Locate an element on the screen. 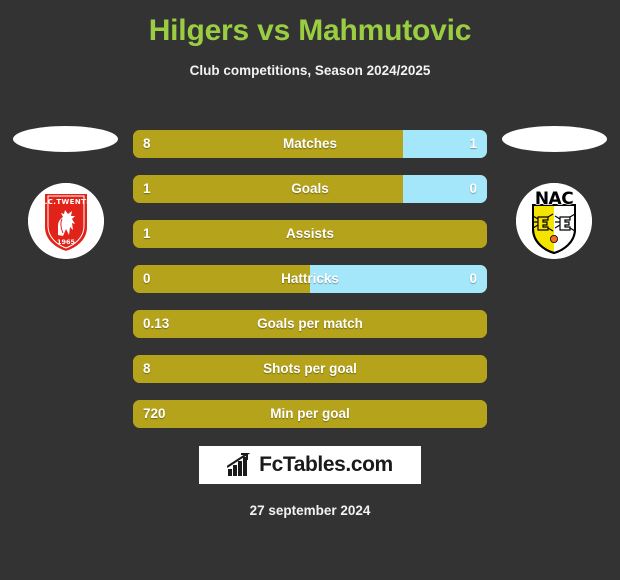 The height and width of the screenshot is (580, 620). stat-row: 0 Hattricks 0 is located at coordinates (310, 279).